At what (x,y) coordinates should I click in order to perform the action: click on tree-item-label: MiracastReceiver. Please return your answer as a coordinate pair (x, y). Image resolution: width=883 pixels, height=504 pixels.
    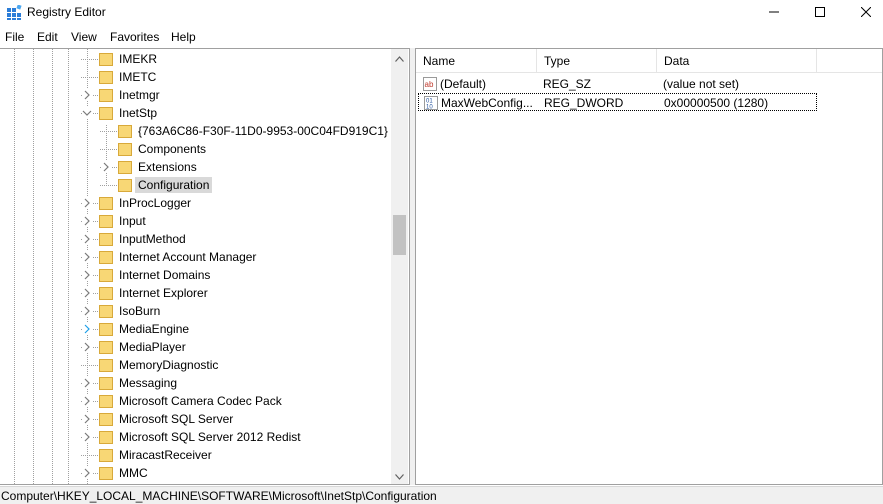
    Looking at the image, I should click on (165, 455).